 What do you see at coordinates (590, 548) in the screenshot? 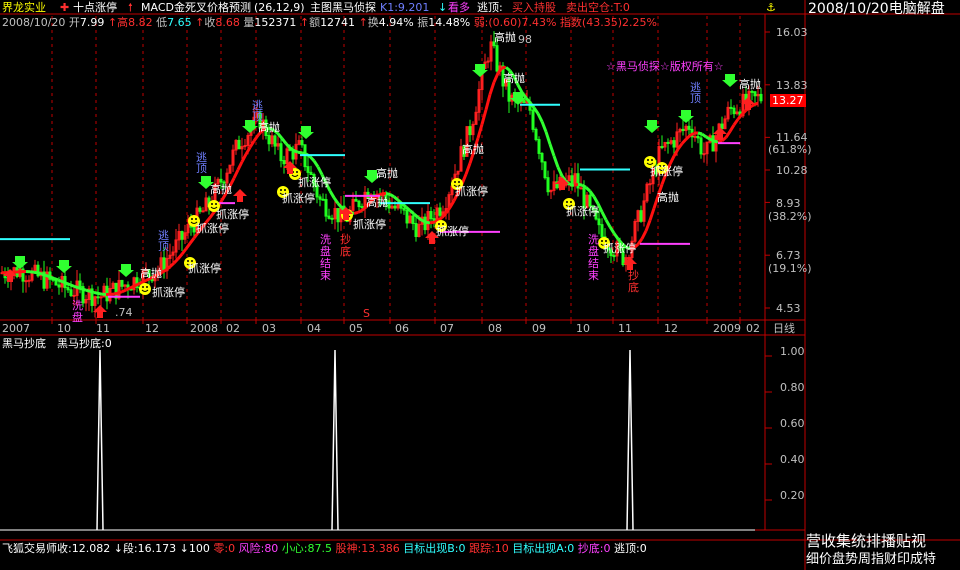
I see `footer-label: 抄底:` at bounding box center [590, 548].